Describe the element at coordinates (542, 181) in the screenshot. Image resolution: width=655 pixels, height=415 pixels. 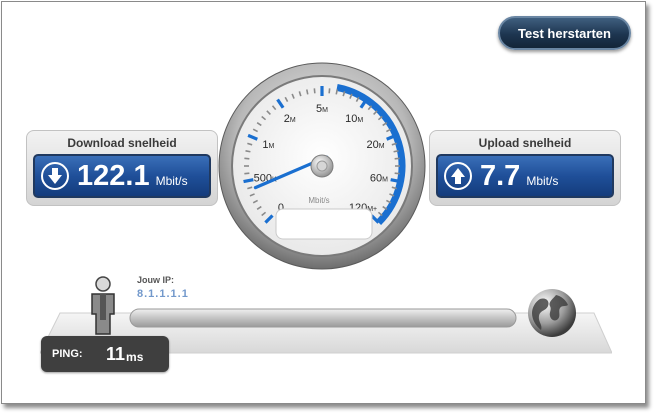
I see `upload-unit: Mbit/s` at that location.